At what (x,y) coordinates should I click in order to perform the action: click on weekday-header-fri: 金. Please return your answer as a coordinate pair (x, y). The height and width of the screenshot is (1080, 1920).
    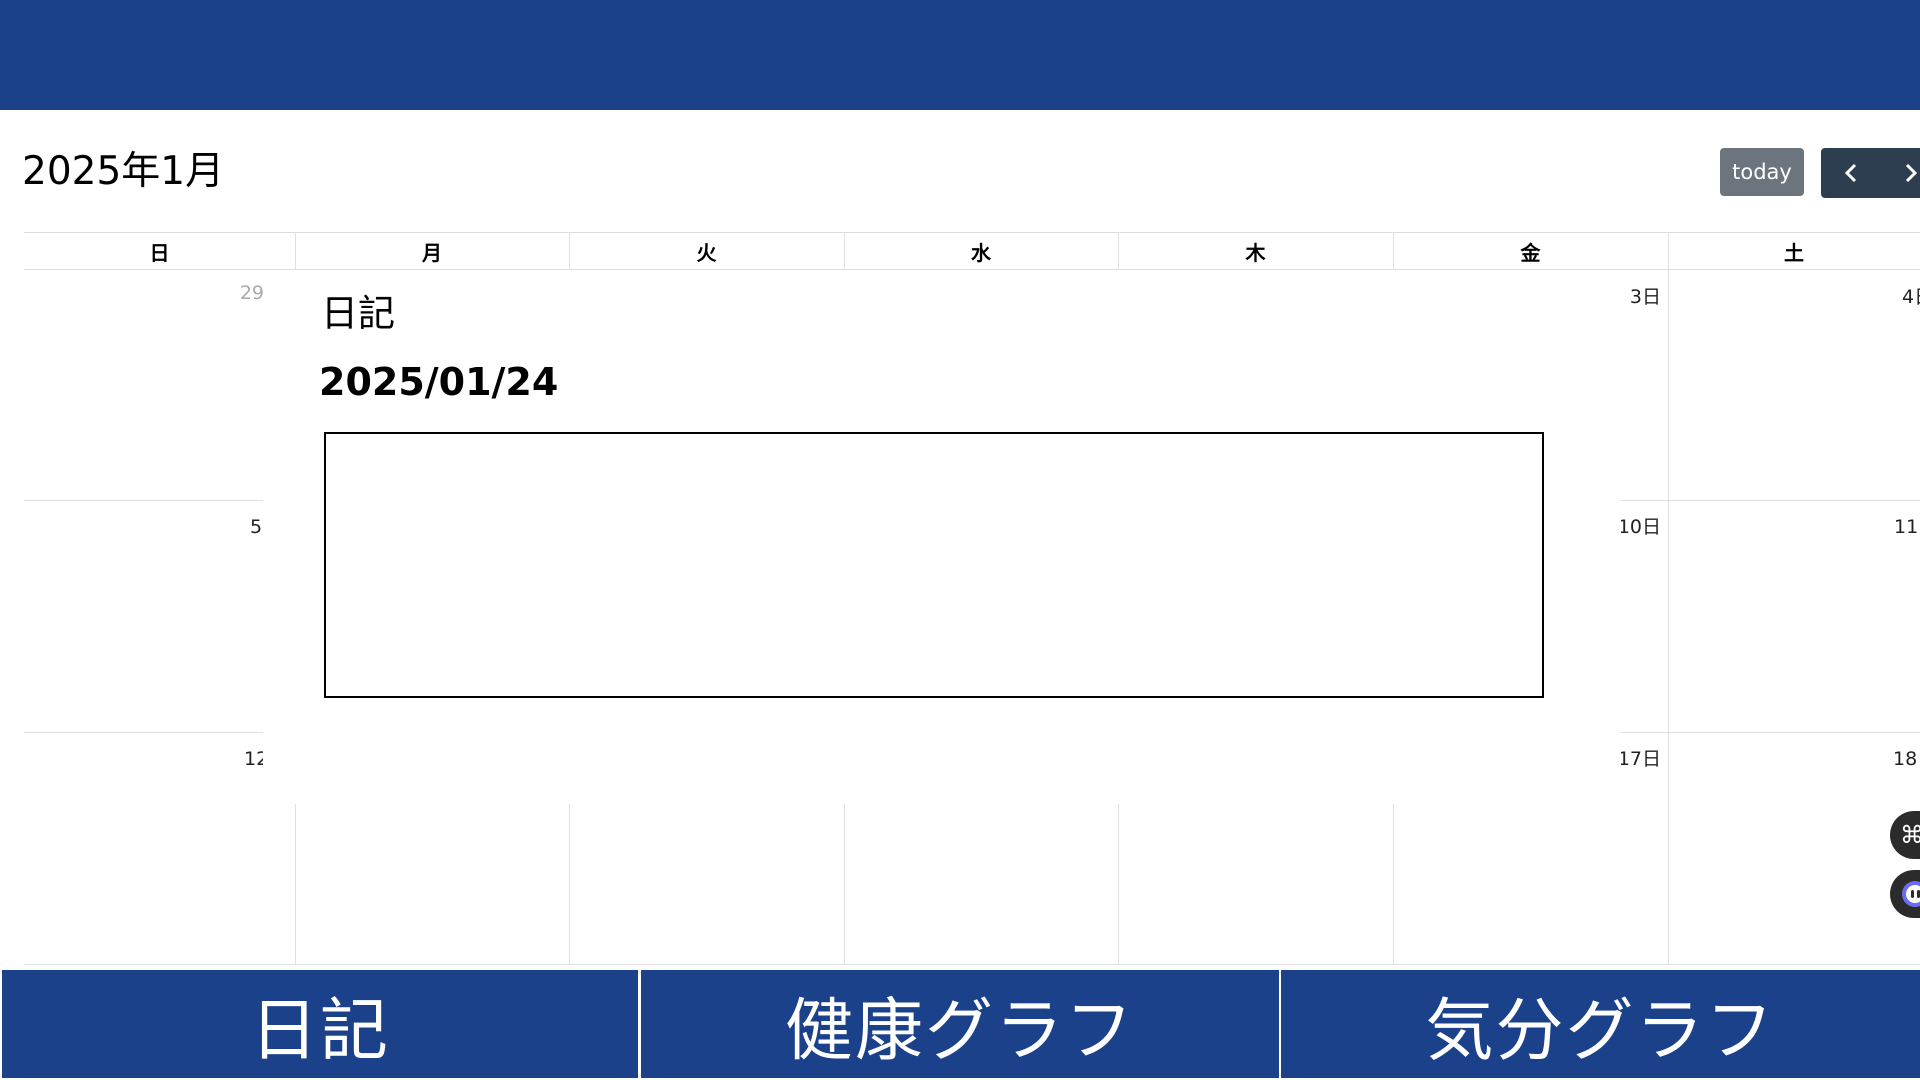
    Looking at the image, I should click on (1530, 251).